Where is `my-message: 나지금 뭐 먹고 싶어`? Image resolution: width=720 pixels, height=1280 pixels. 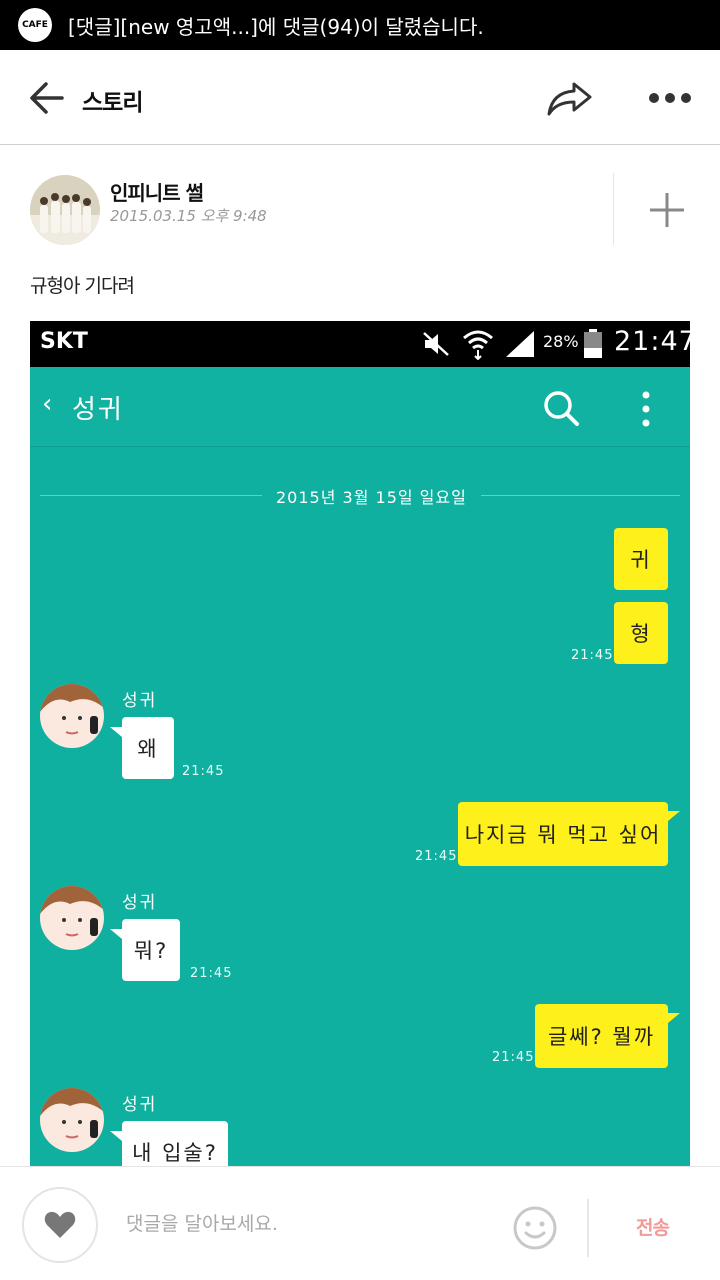
my-message: 나지금 뭐 먹고 싶어 is located at coordinates (563, 834).